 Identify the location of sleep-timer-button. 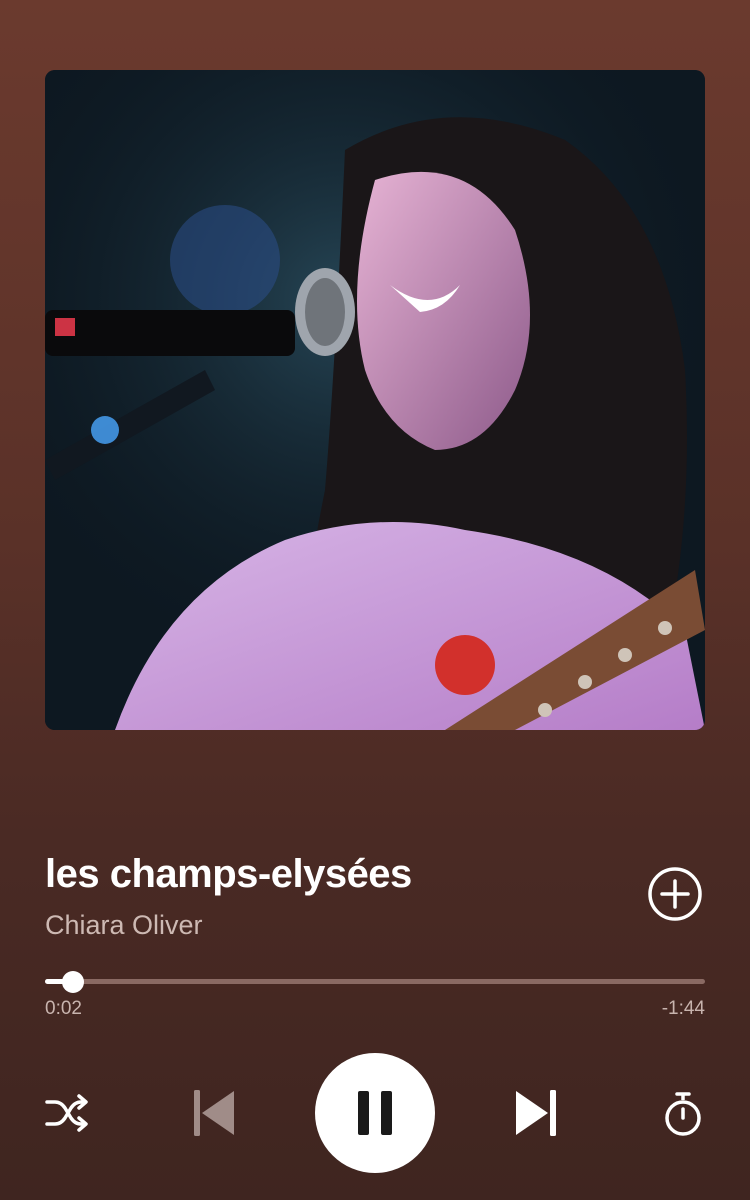
(683, 1114).